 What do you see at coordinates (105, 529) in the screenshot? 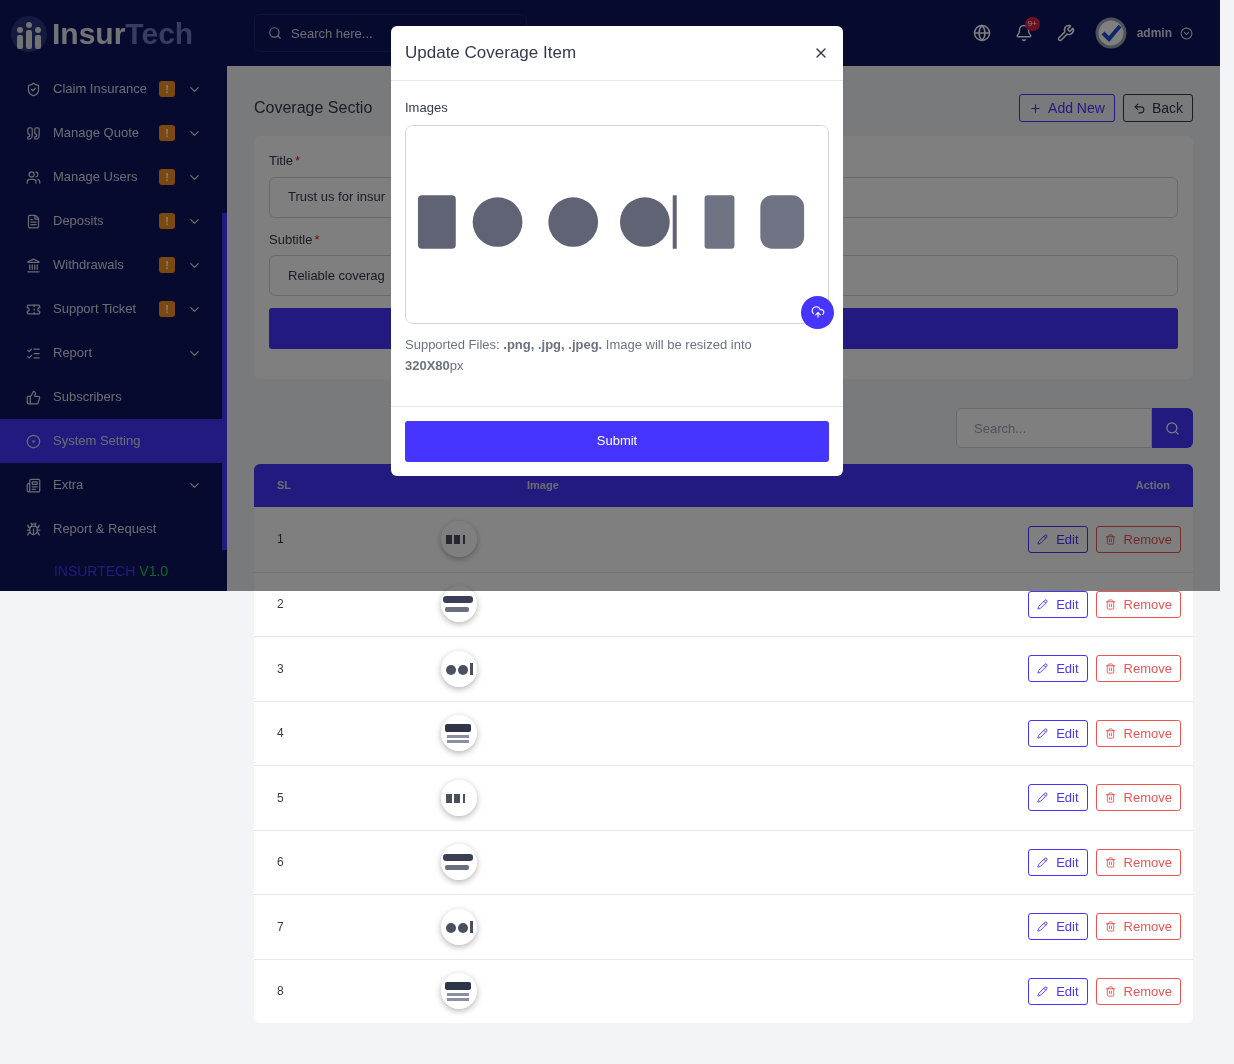
I see `sidebar-label: Report & Request` at bounding box center [105, 529].